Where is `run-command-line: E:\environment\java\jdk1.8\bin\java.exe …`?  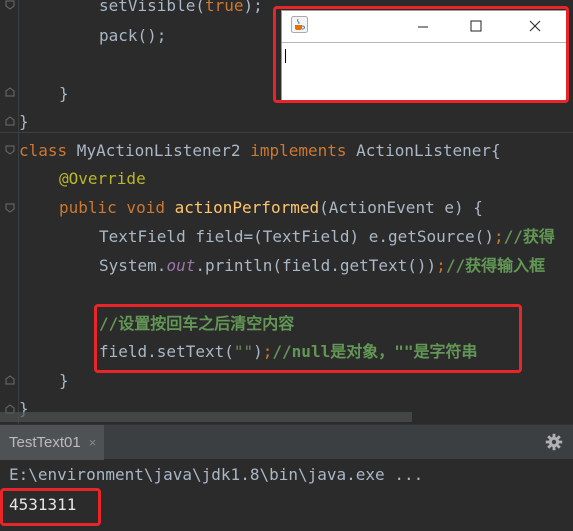
run-command-line: E:\environment\java\jdk1.8\bin\java.exe … is located at coordinates (216, 474).